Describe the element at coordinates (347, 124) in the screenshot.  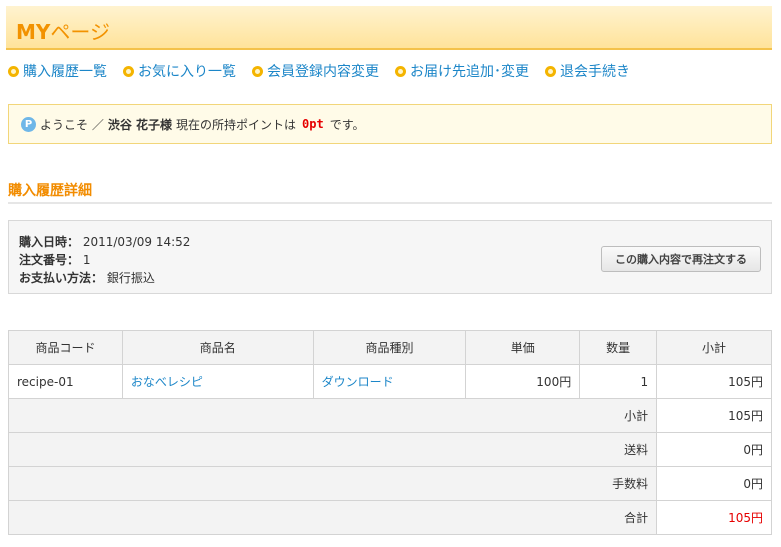
I see `welcome-suffix: です。` at that location.